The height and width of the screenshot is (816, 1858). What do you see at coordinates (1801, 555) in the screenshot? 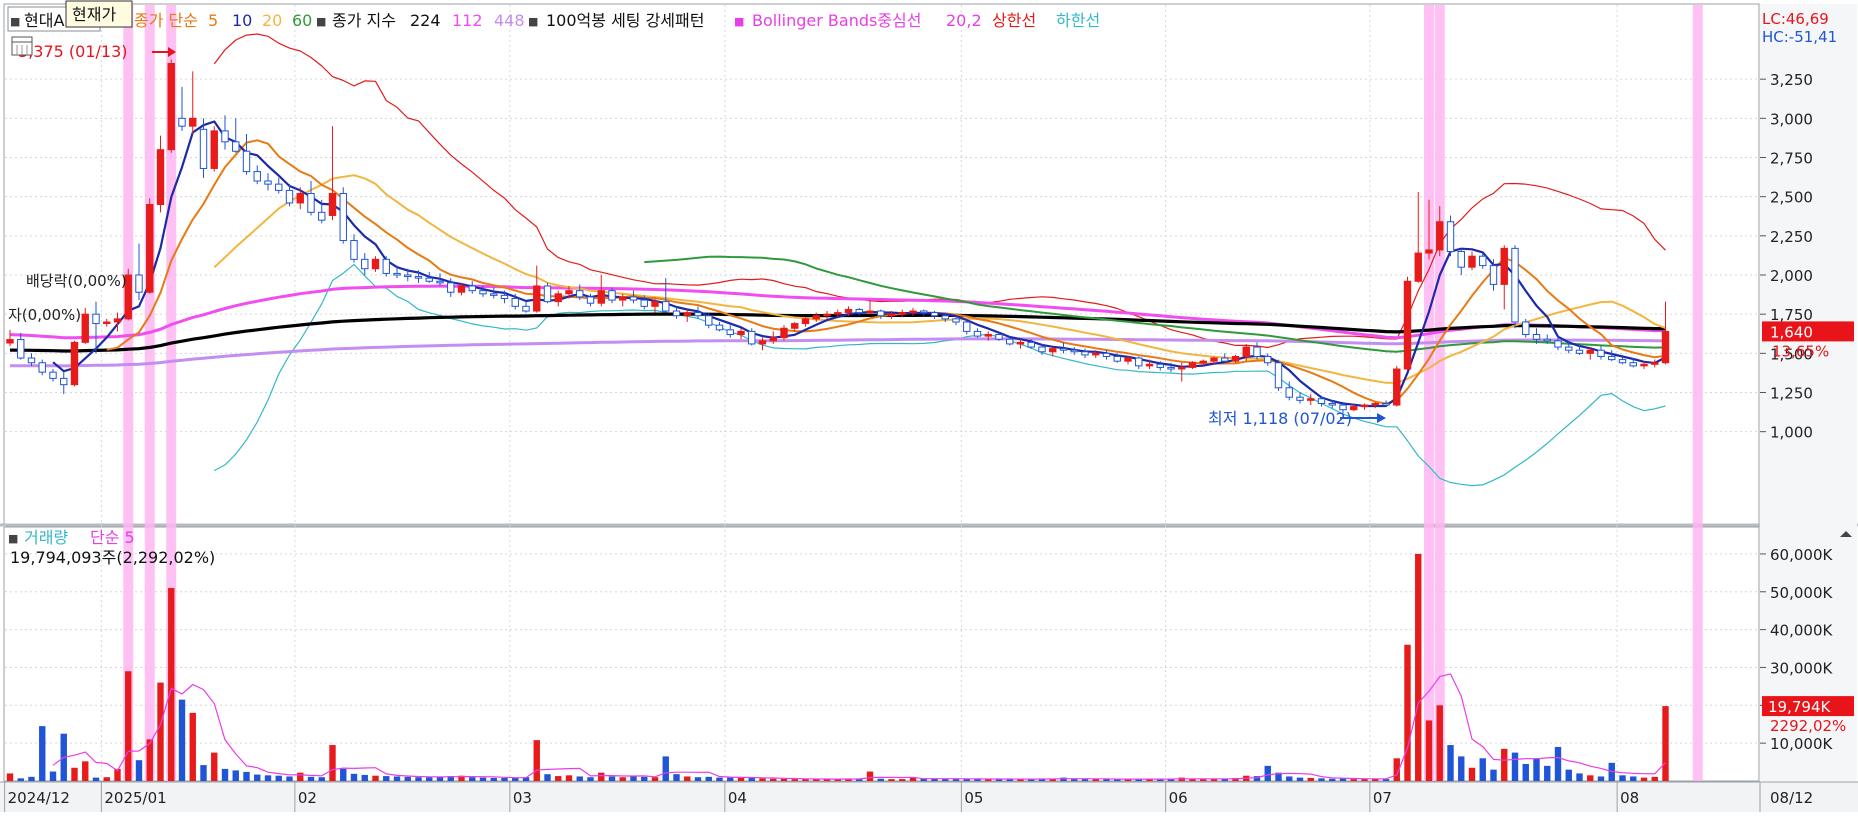
I see `volume-tick-label: 60,000K` at bounding box center [1801, 555].